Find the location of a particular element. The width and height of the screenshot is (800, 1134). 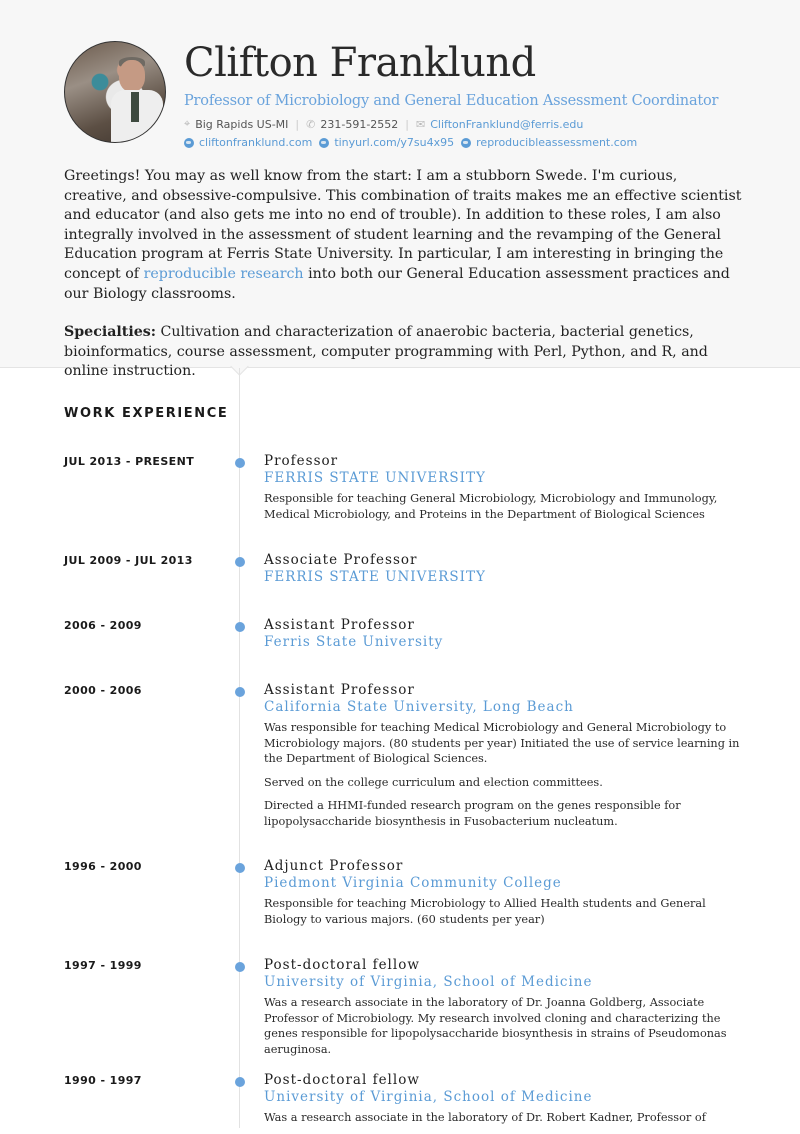

section-title-work-experience: WORK EXPERIENCE is located at coordinates (146, 413).